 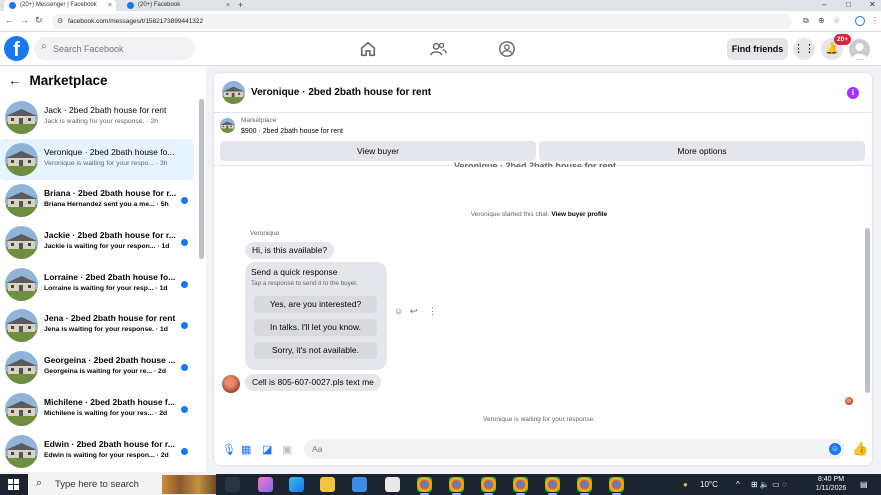 What do you see at coordinates (414, 311) in the screenshot?
I see `reply-arrow-icon: ↩` at bounding box center [414, 311].